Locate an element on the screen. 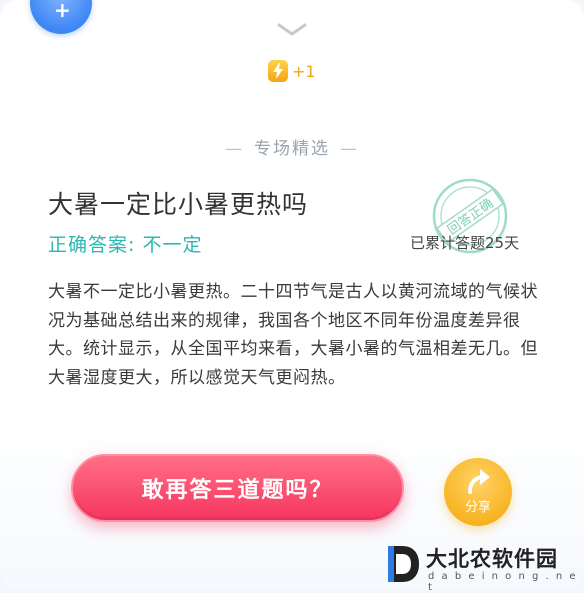 This screenshot has width=584, height=593. correct-answer: 正确答案: 不一定 is located at coordinates (125, 243).